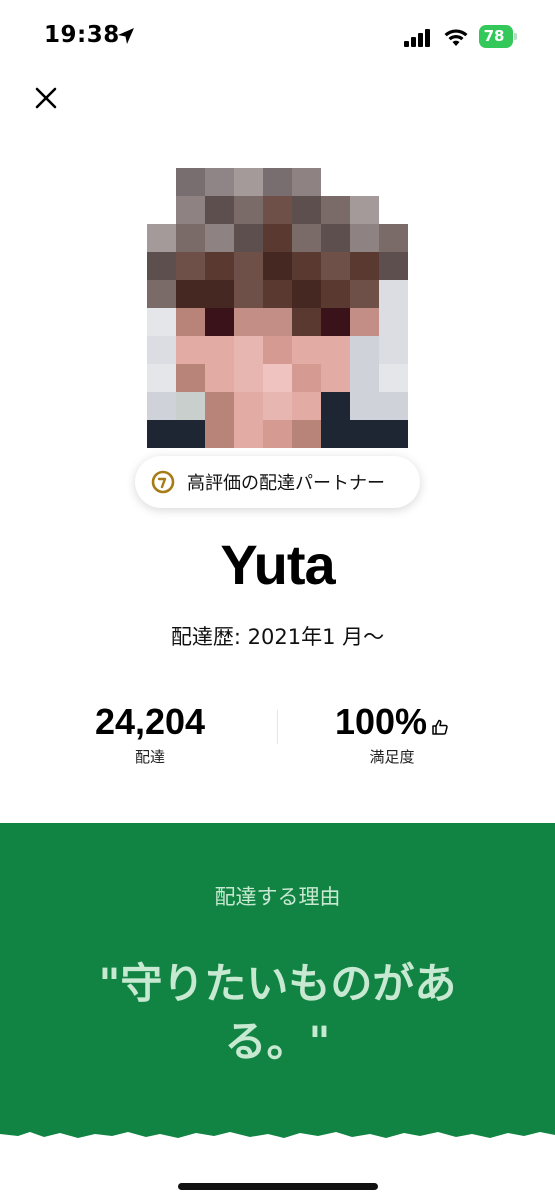  I want to click on reason-quote: "守りたいものがある。", so click(277, 1012).